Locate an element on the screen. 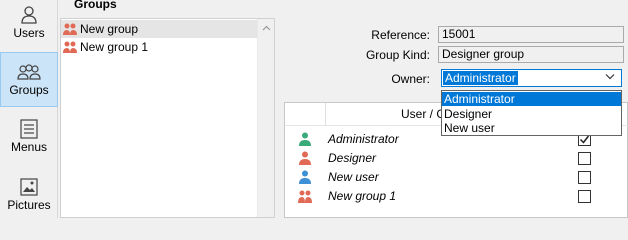 The height and width of the screenshot is (240, 628). group-kind-field: Designer group is located at coordinates (531, 54).